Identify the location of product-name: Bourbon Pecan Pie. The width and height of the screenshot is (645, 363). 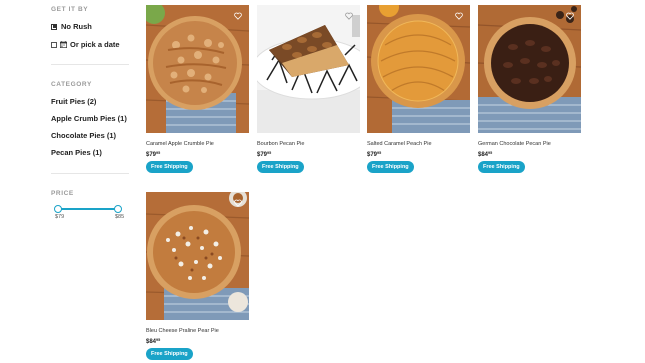
(280, 144).